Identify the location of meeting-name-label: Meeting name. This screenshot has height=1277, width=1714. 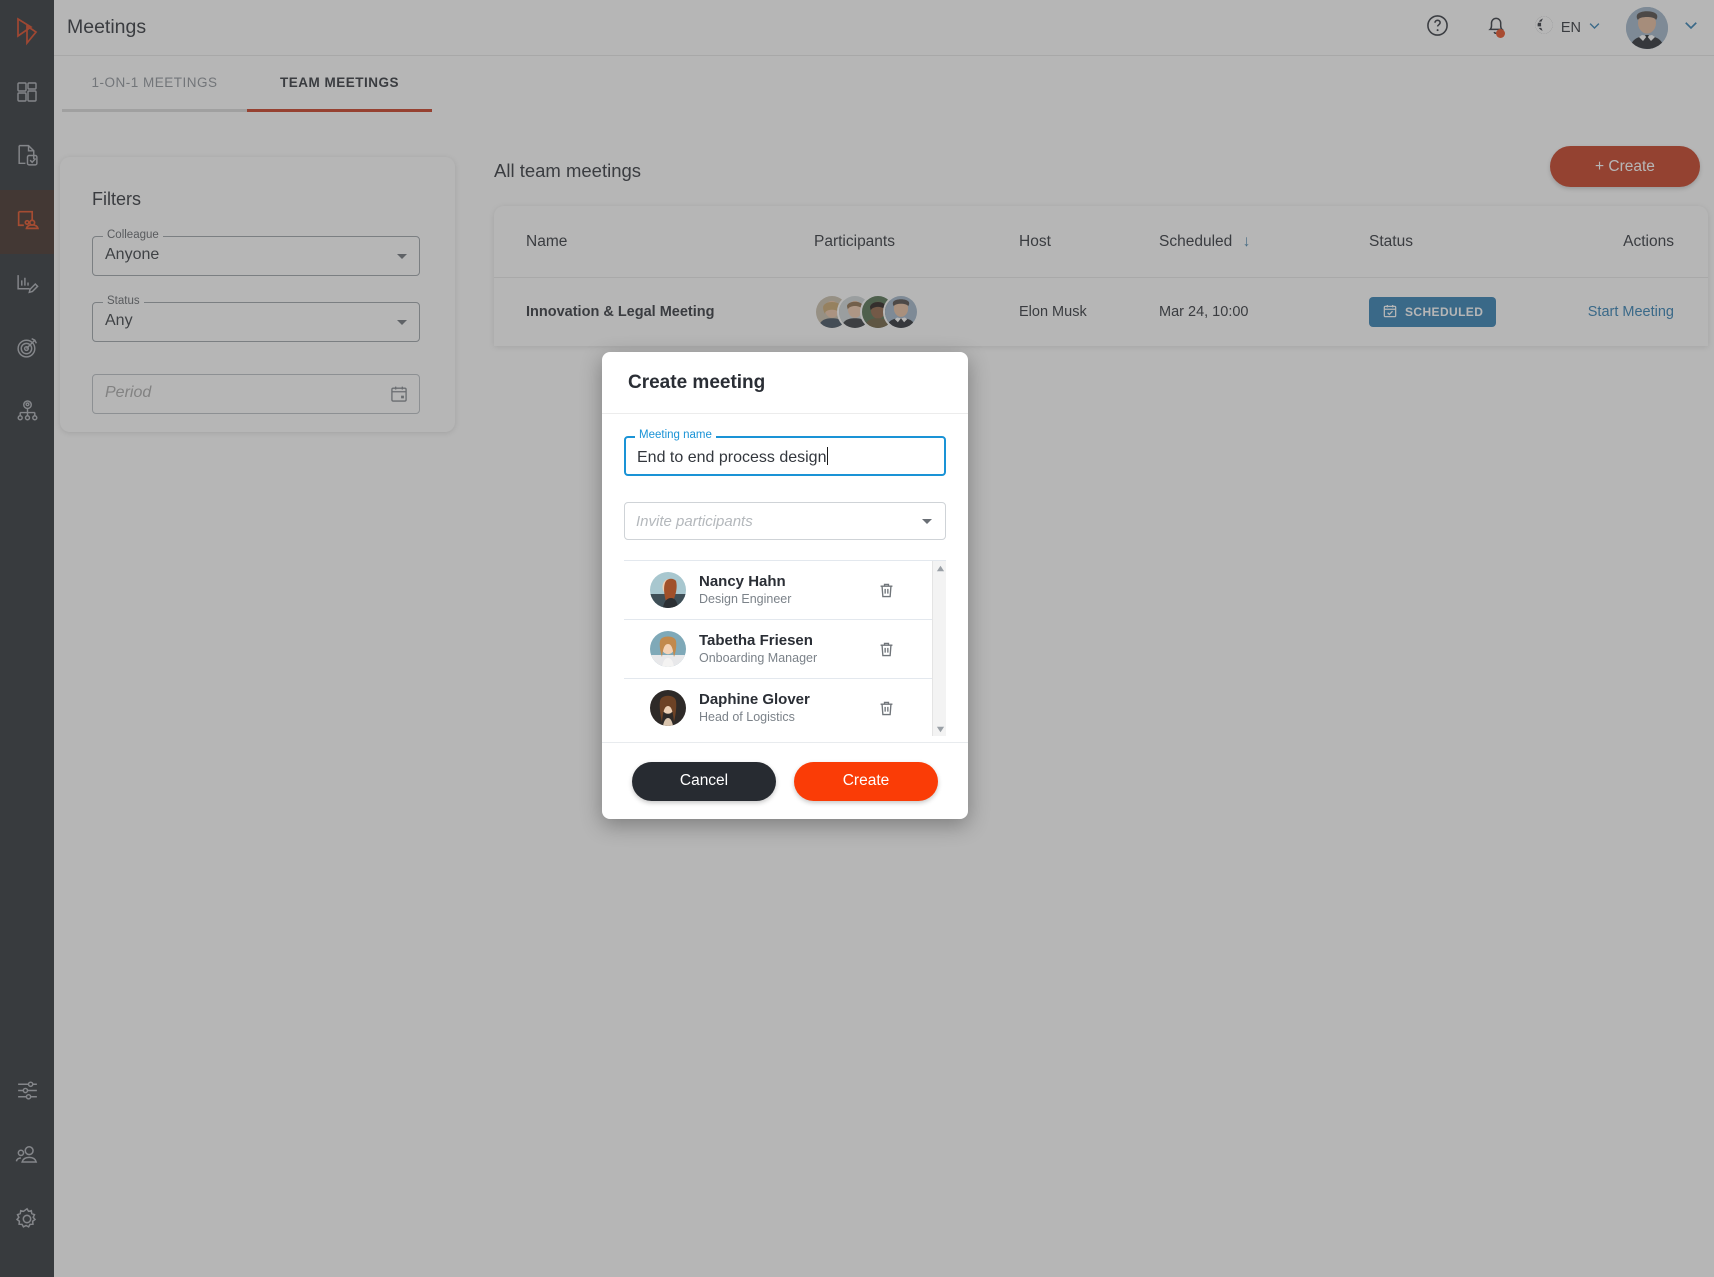
(675, 435).